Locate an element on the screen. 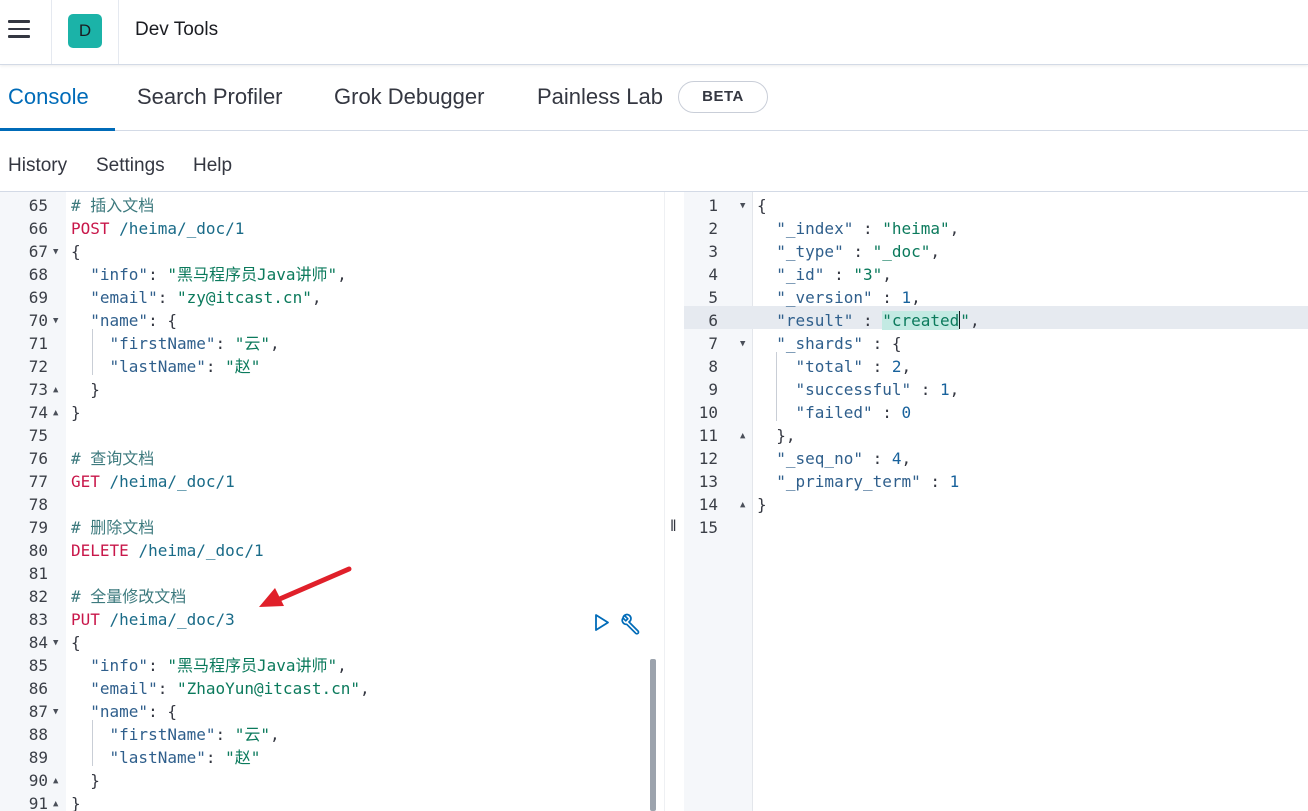 The width and height of the screenshot is (1308, 811). line-number: 5 is located at coordinates (713, 297).